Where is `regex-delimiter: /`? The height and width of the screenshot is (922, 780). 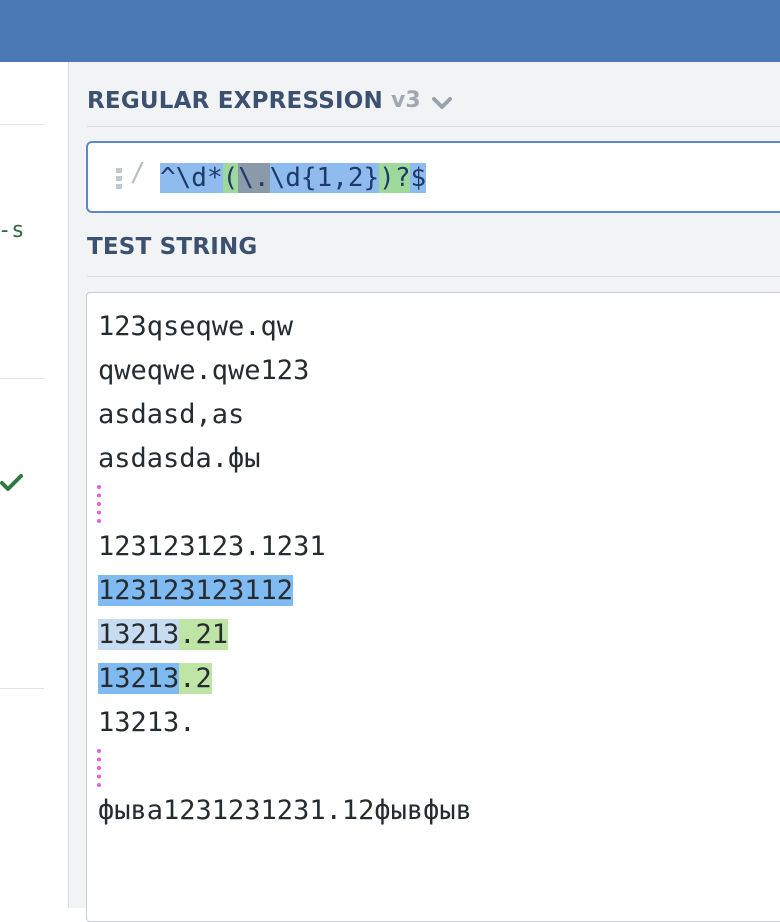
regex-delimiter: / is located at coordinates (138, 173).